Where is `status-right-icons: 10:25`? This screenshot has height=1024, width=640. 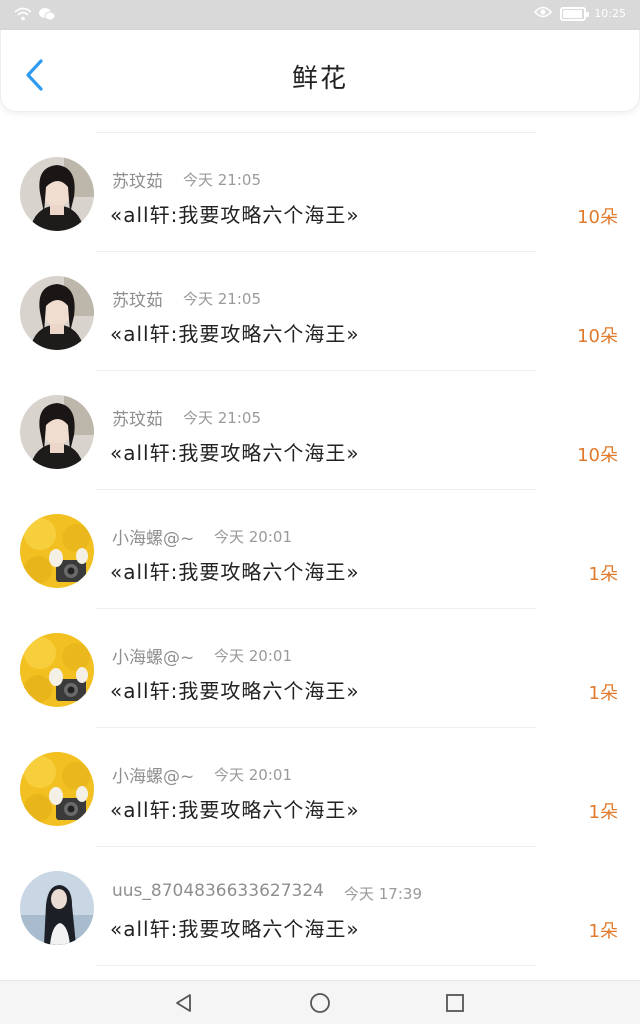 status-right-icons: 10:25 is located at coordinates (580, 13).